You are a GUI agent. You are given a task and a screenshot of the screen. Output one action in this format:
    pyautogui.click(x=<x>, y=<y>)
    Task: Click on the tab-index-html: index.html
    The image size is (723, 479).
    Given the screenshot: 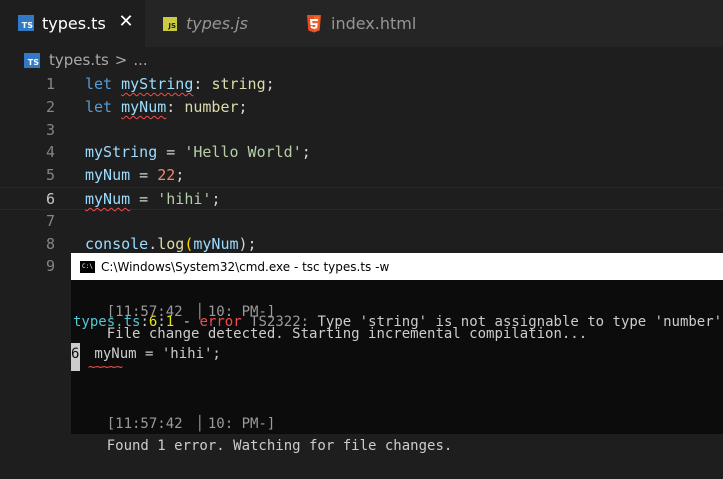 What is the action you would take?
    pyautogui.click(x=365, y=23)
    